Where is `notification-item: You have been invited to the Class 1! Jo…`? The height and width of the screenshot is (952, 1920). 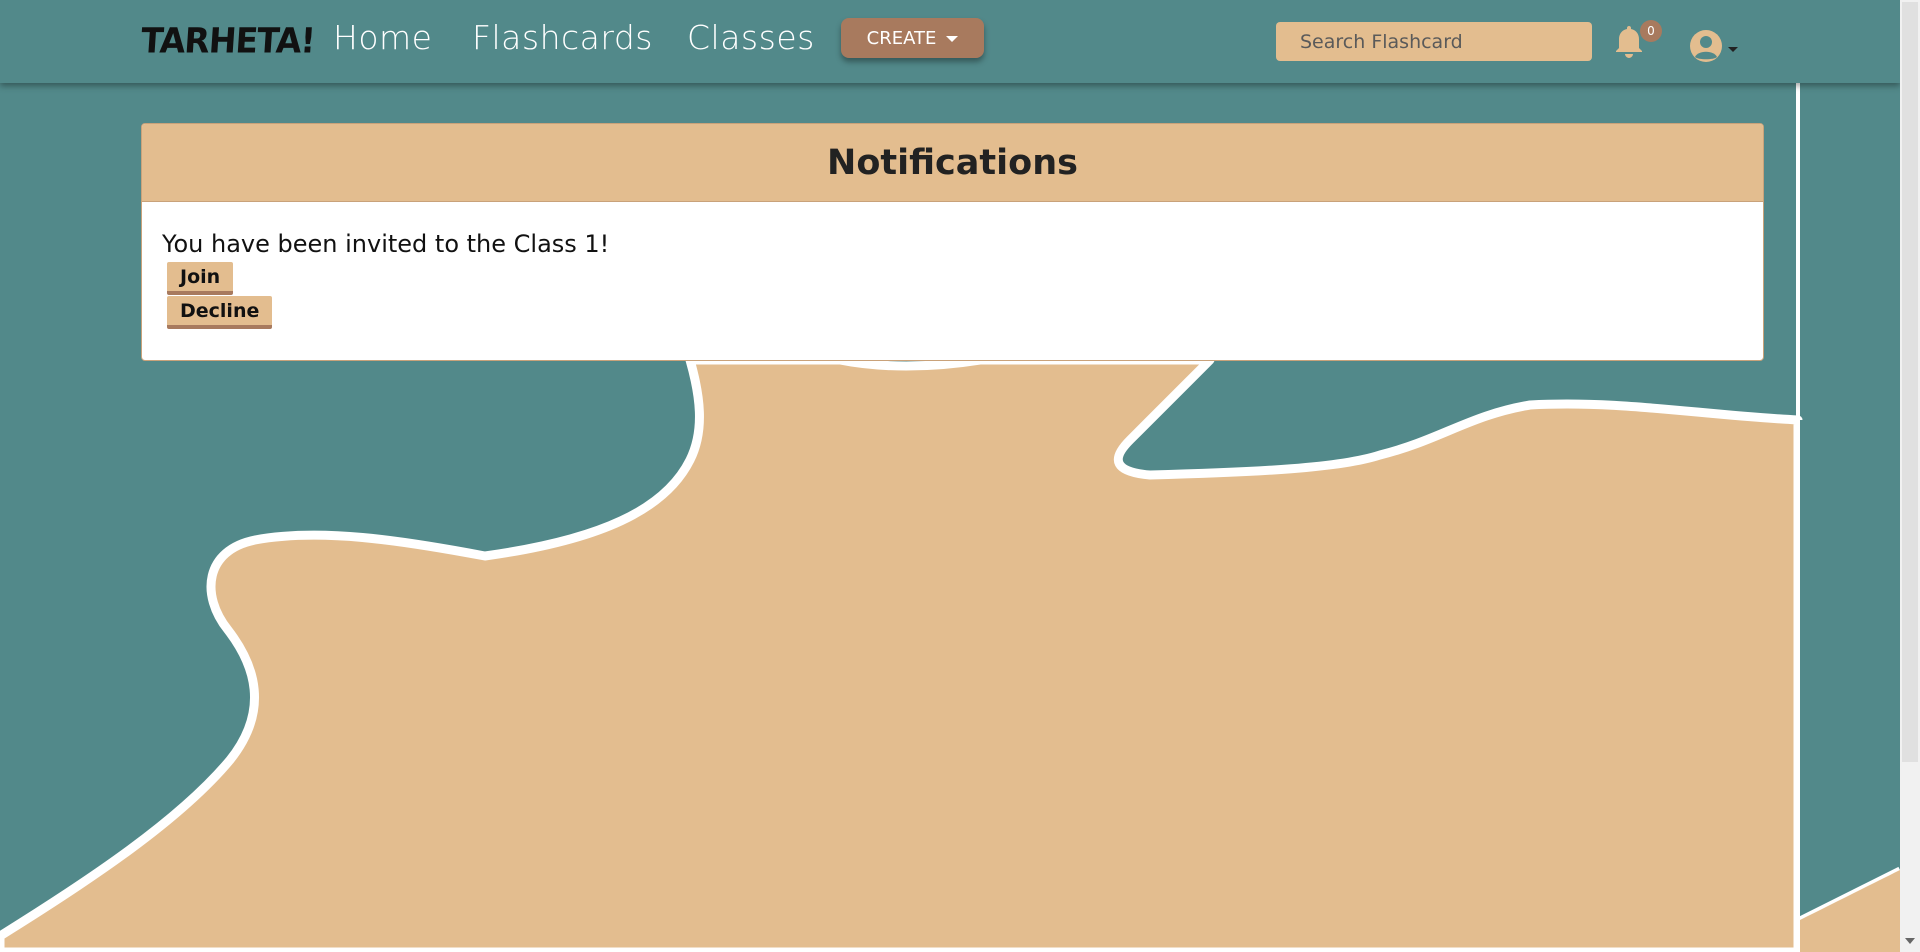
notification-item: You have been invited to the Class 1! Jo… is located at coordinates (952, 279).